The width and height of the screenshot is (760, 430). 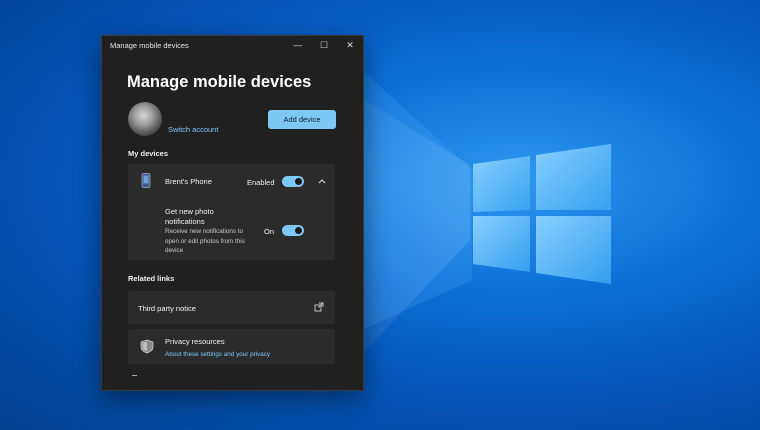 I want to click on switch-account-link: Switch account, so click(x=193, y=129).